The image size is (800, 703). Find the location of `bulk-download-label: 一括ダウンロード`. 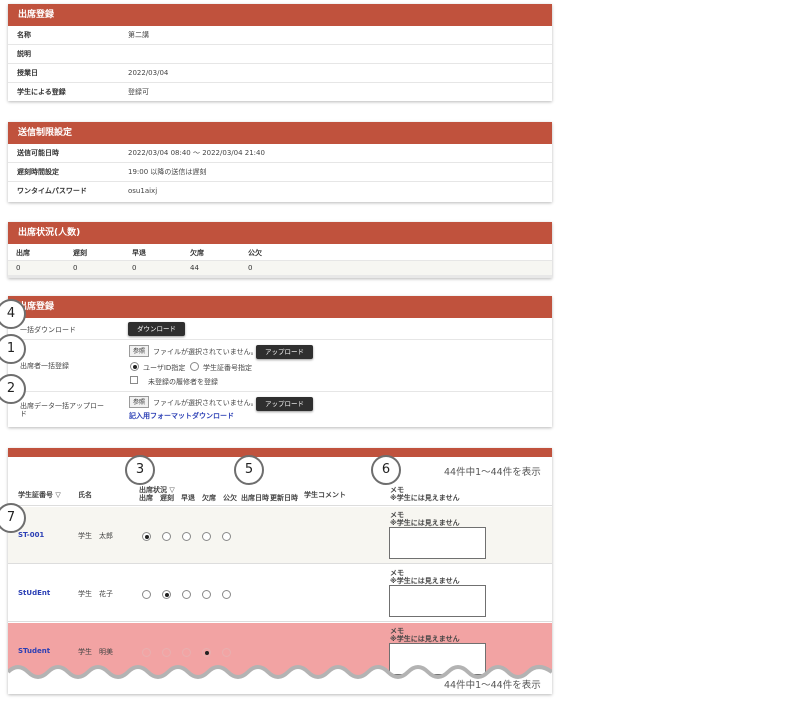

bulk-download-label: 一括ダウンロード is located at coordinates (48, 330).